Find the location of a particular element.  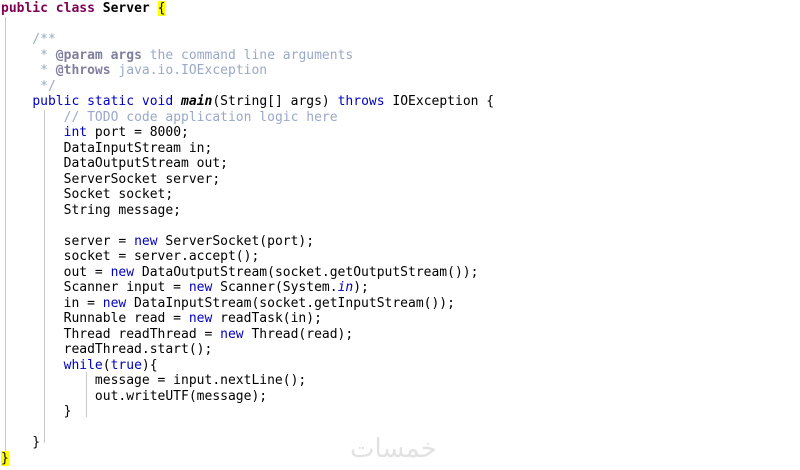

code-token: main is located at coordinates (197, 101).